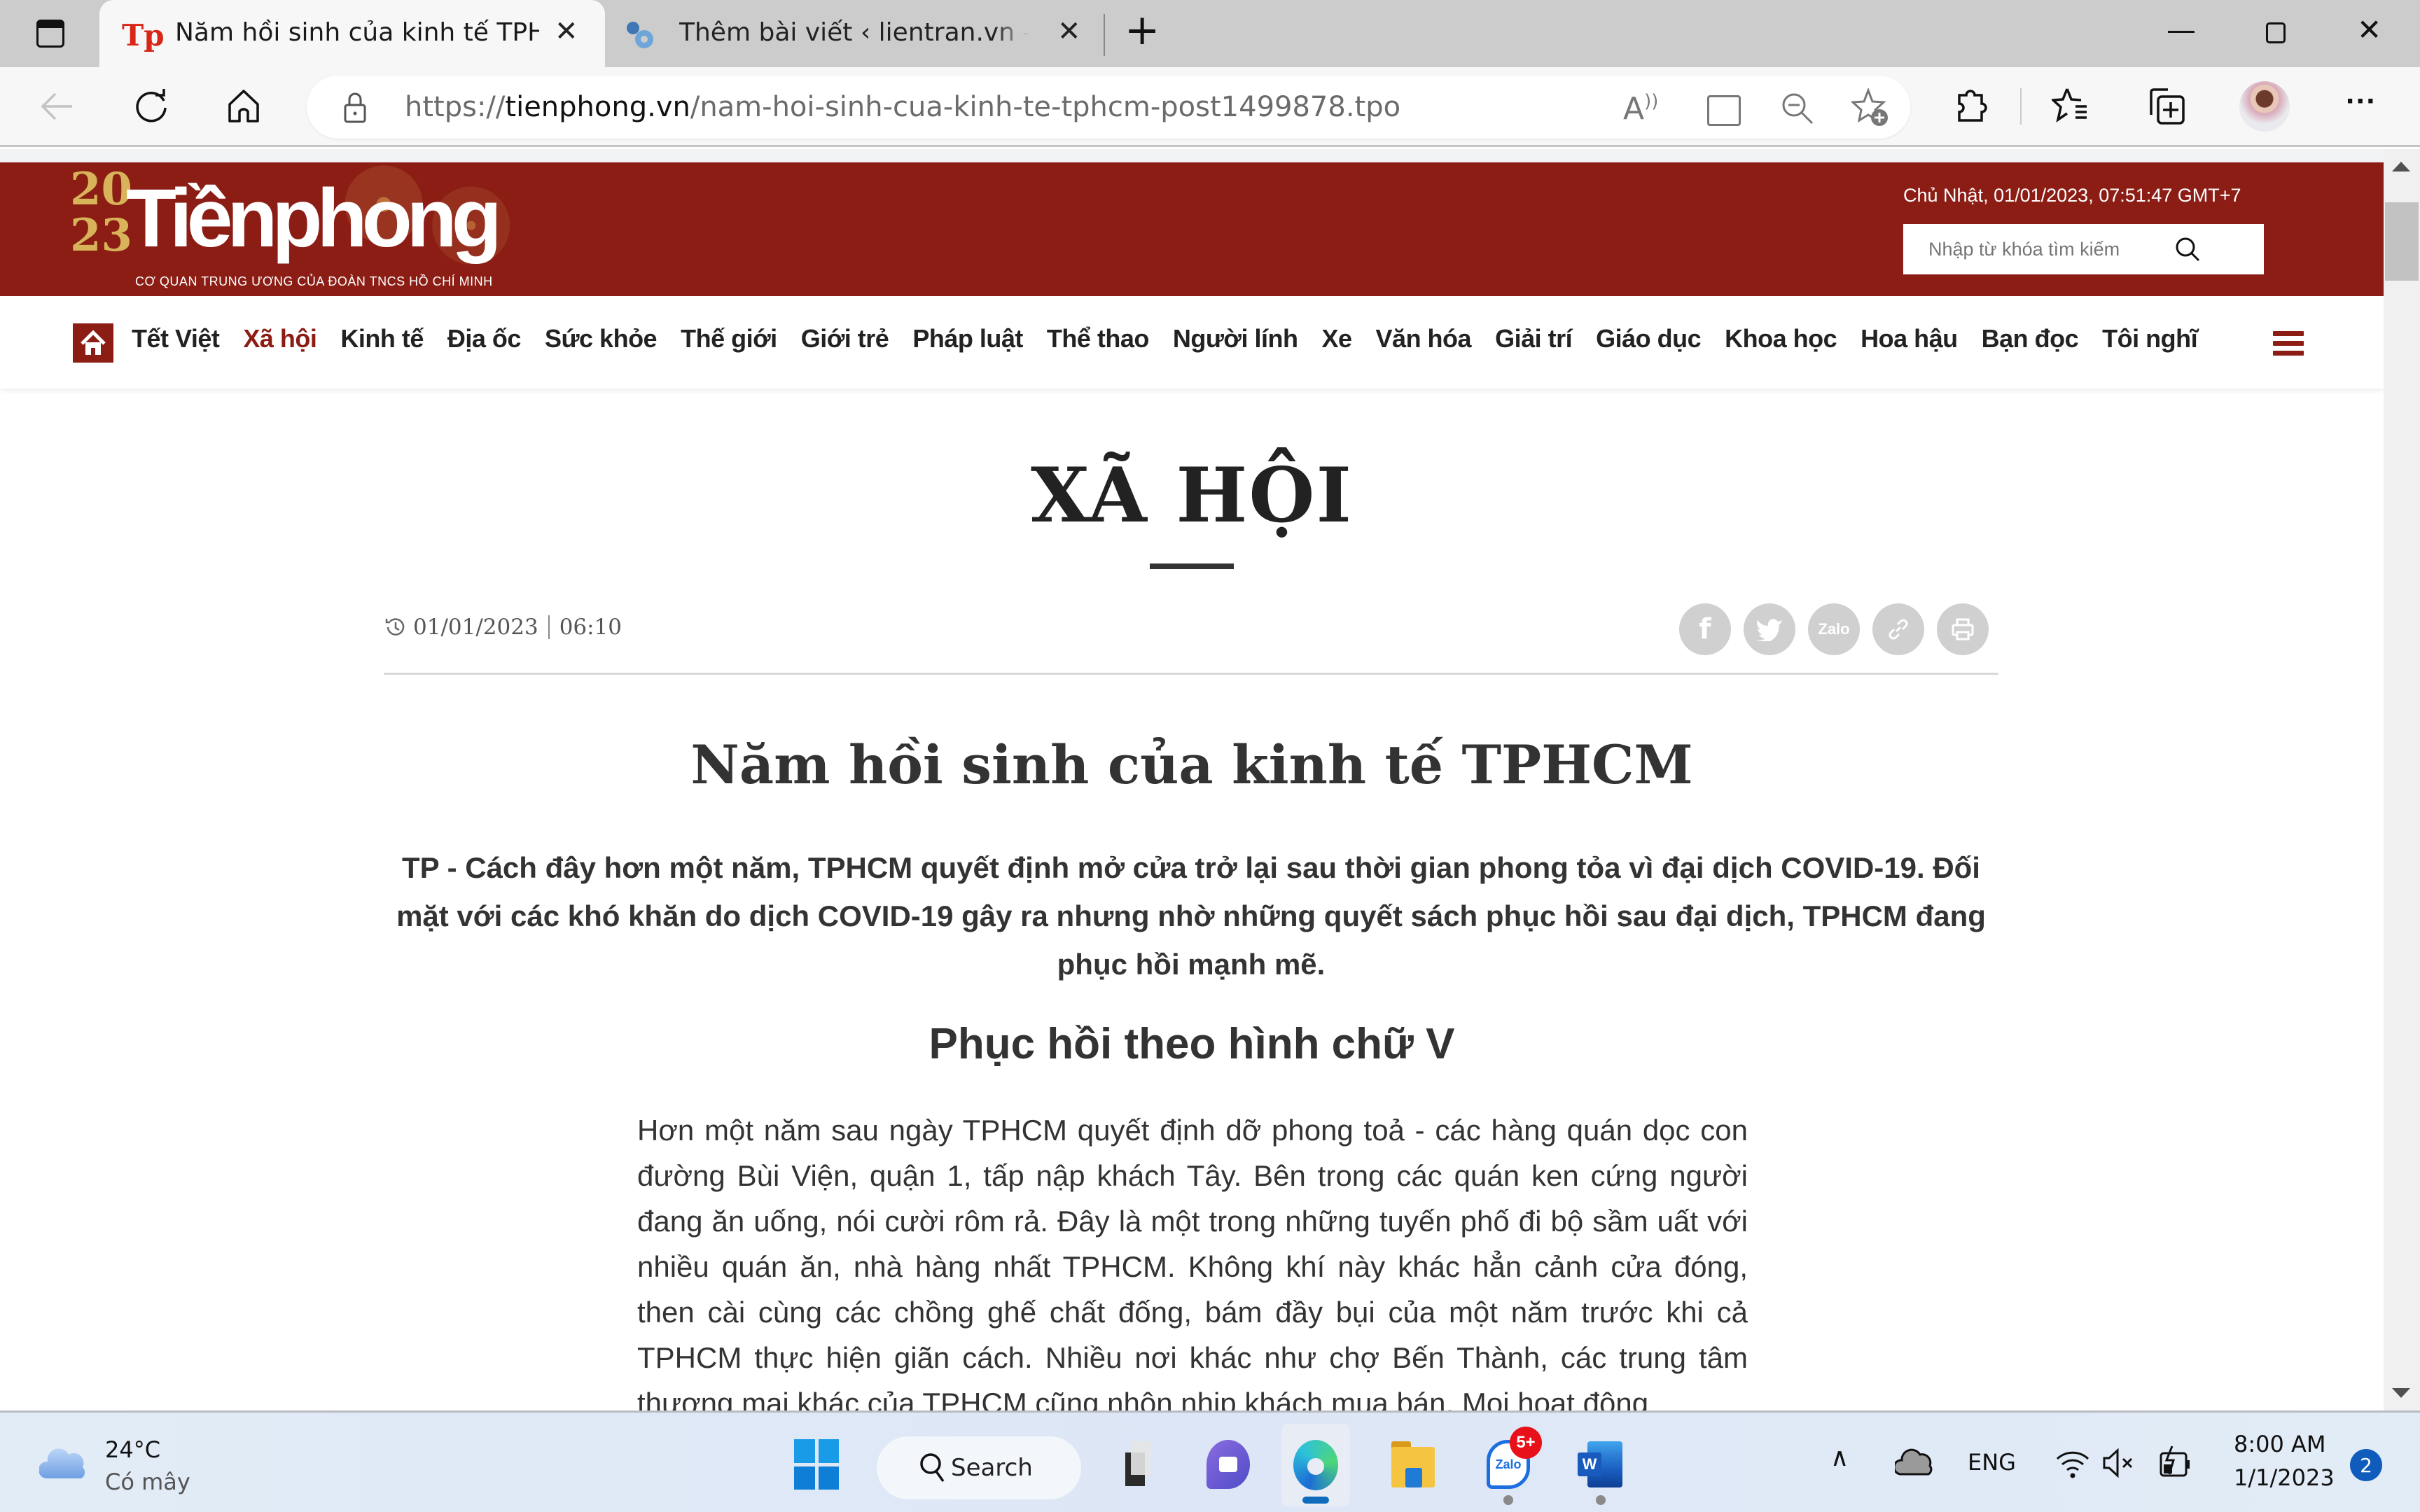 This screenshot has height=1512, width=2420. I want to click on extensions-icon, so click(1970, 108).